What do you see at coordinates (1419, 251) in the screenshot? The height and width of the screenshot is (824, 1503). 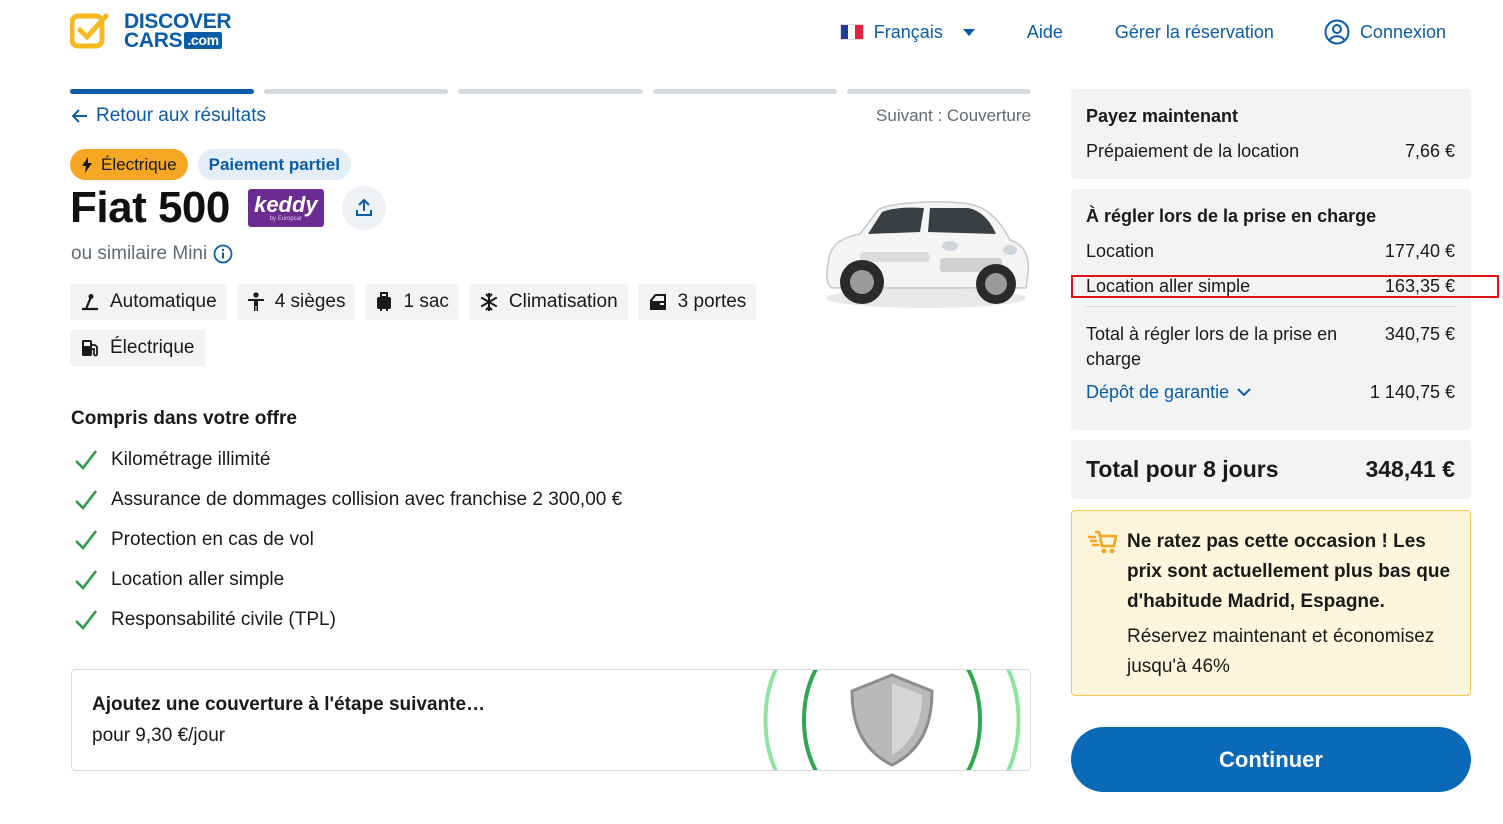 I see `rental-value: 177,40 €` at bounding box center [1419, 251].